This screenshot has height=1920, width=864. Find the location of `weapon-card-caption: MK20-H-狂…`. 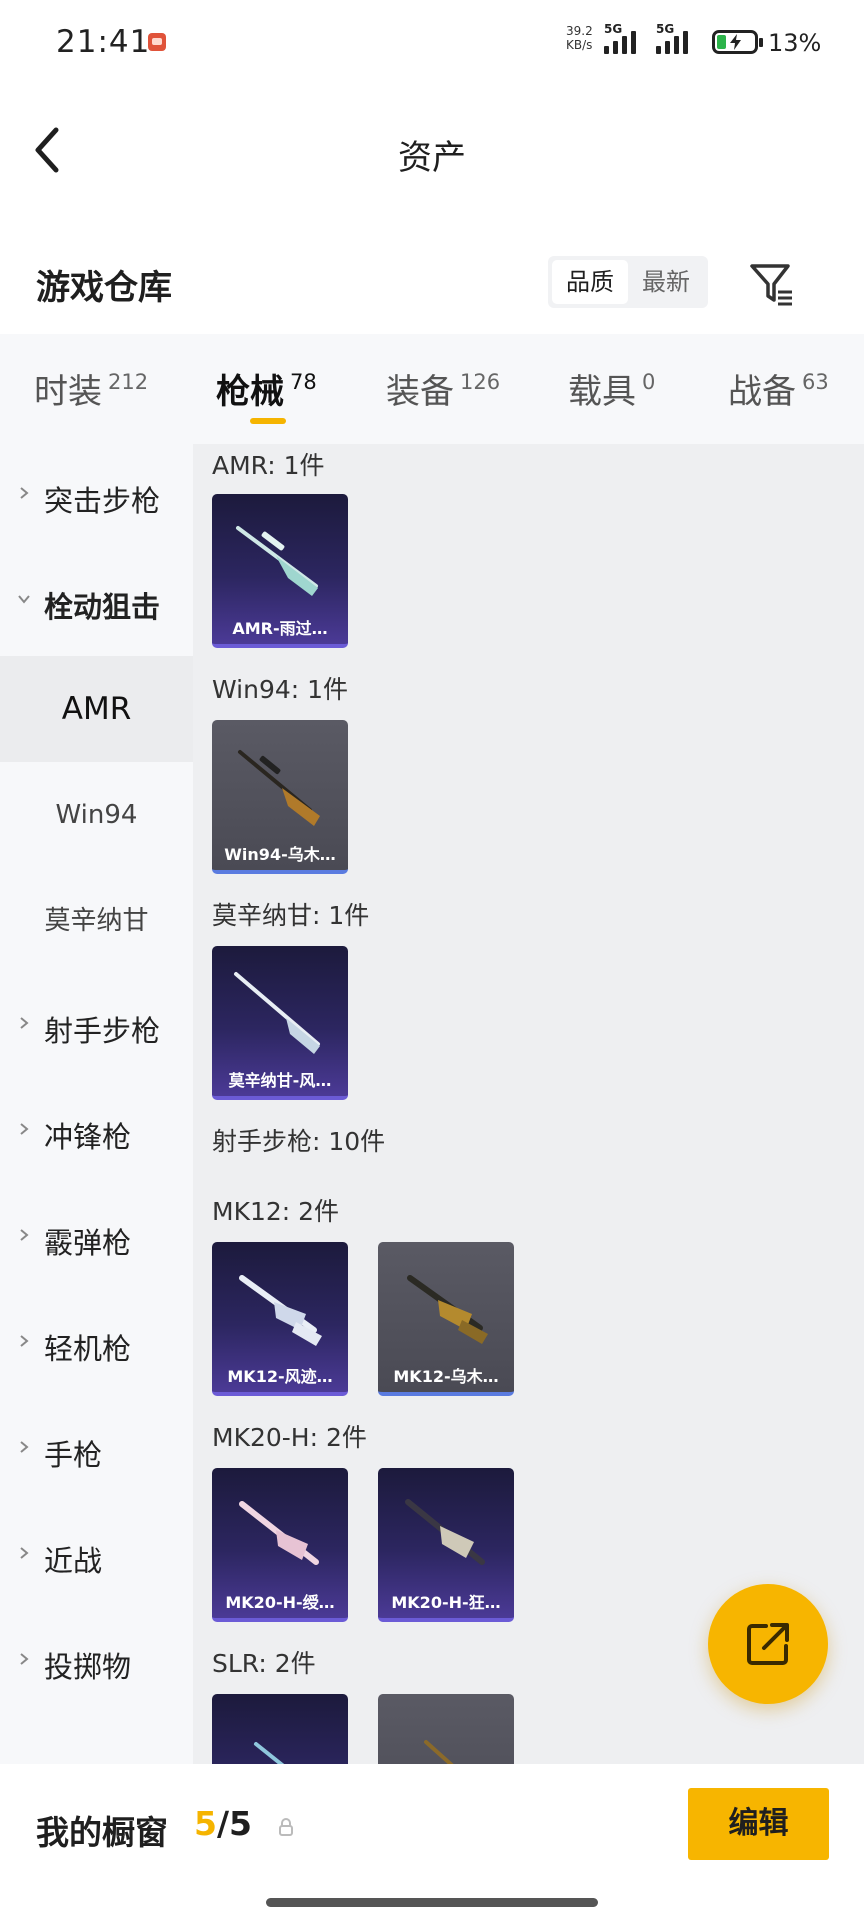

weapon-card-caption: MK20-H-狂… is located at coordinates (446, 1602).